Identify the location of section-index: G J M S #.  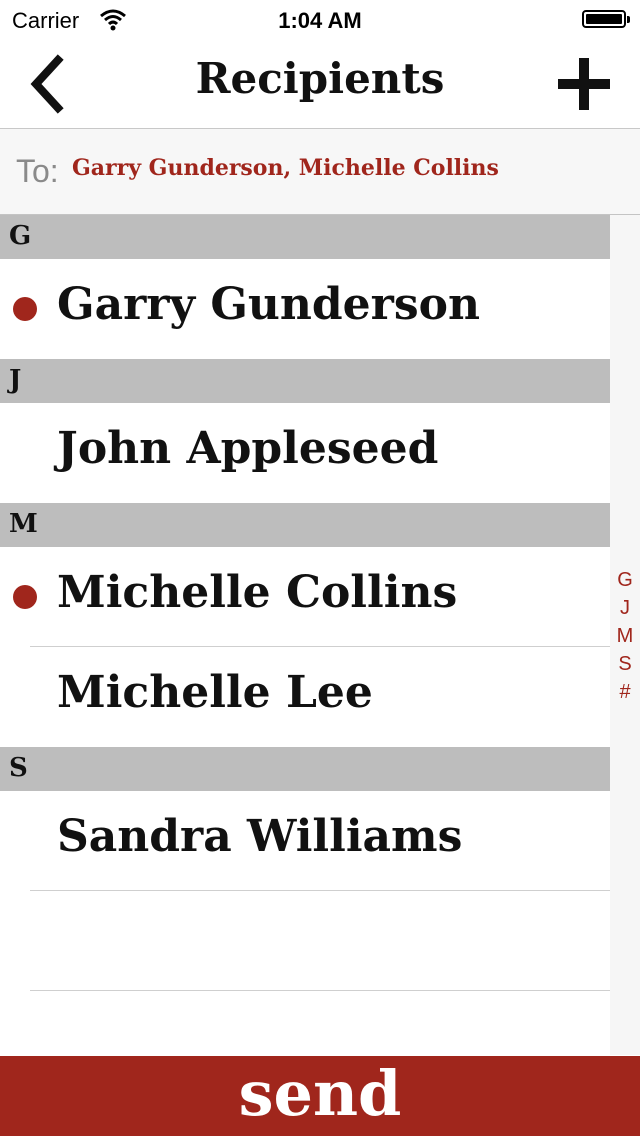
(625, 636).